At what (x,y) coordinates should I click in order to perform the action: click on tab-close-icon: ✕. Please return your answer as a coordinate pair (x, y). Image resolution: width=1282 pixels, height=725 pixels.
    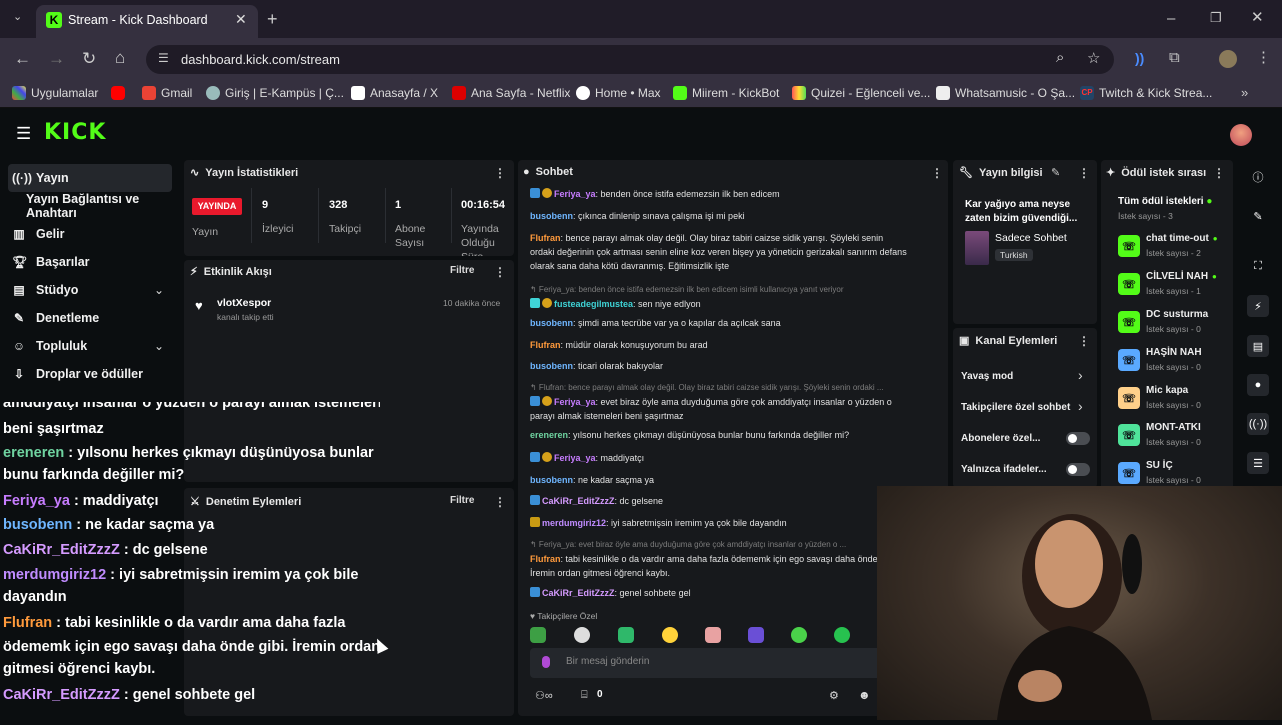
    Looking at the image, I should click on (241, 19).